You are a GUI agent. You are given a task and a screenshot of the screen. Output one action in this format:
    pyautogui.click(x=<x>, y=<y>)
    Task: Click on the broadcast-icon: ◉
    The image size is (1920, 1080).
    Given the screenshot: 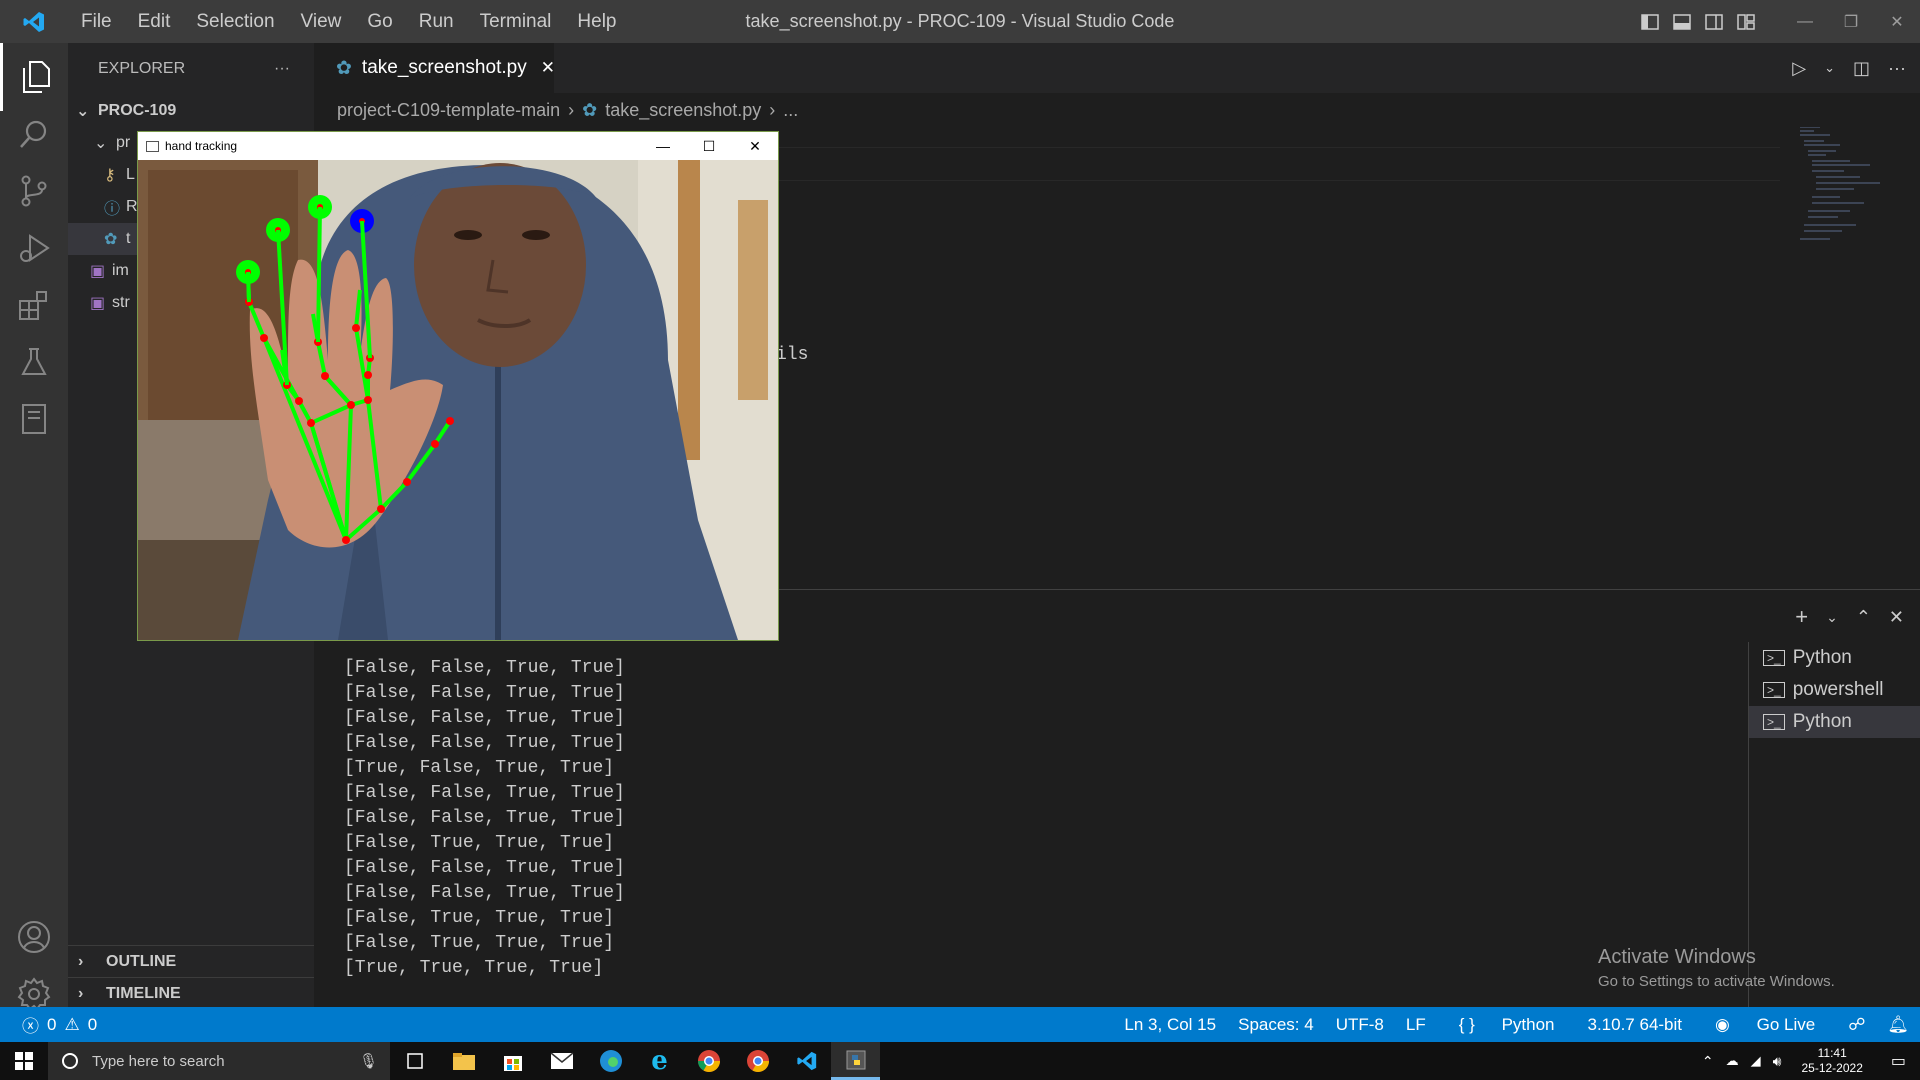 What is the action you would take?
    pyautogui.click(x=1722, y=1024)
    